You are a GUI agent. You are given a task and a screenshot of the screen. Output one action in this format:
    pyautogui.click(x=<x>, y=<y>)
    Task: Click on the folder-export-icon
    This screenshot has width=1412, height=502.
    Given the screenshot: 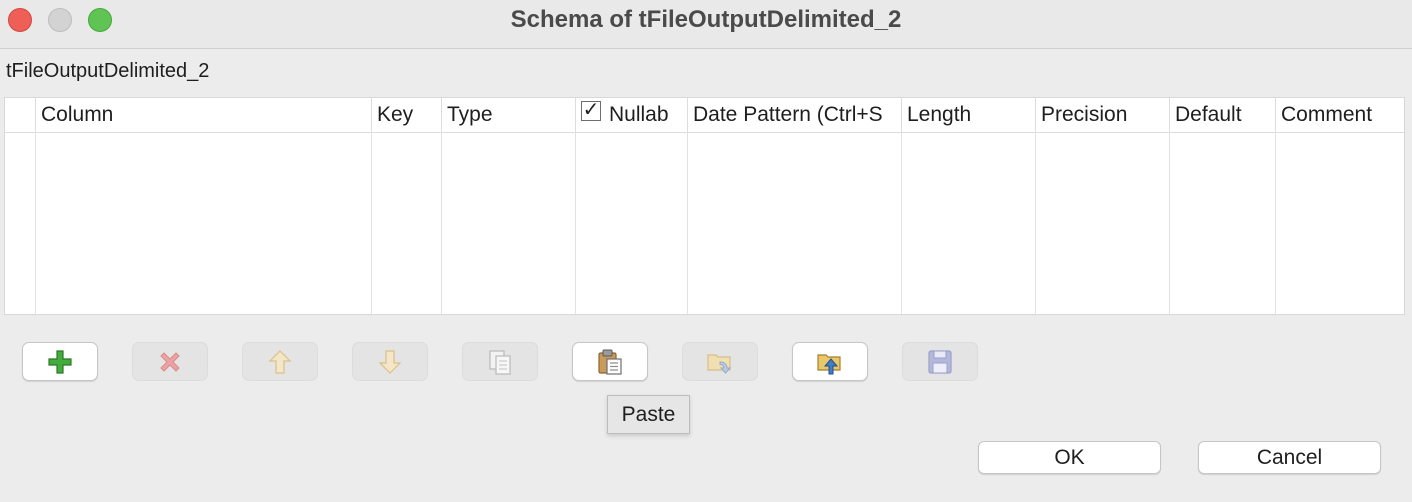 What is the action you would take?
    pyautogui.click(x=829, y=363)
    